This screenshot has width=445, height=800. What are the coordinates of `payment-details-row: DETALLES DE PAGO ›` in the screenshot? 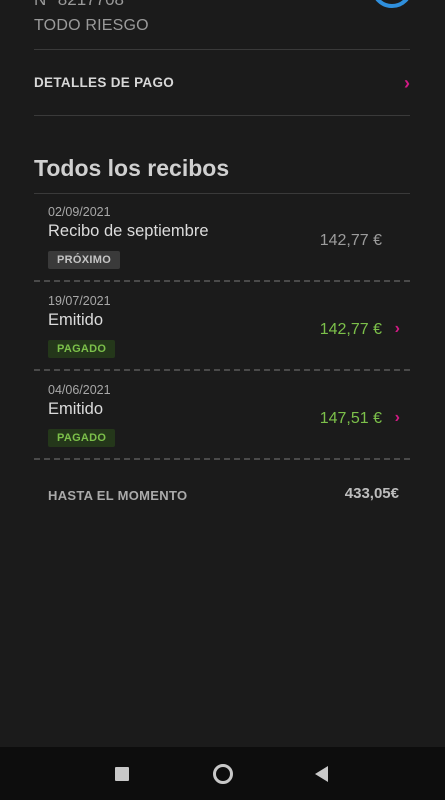 It's located at (222, 82).